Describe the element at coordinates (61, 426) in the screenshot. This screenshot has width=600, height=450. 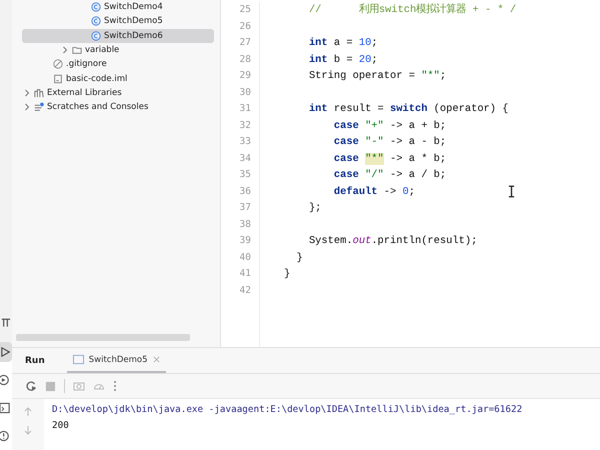
I see `console-output: 200` at that location.